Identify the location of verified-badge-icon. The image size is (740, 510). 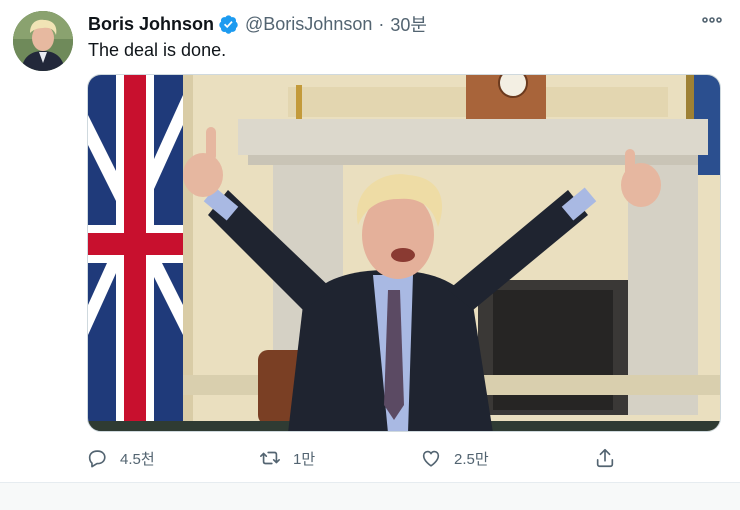
(228, 24).